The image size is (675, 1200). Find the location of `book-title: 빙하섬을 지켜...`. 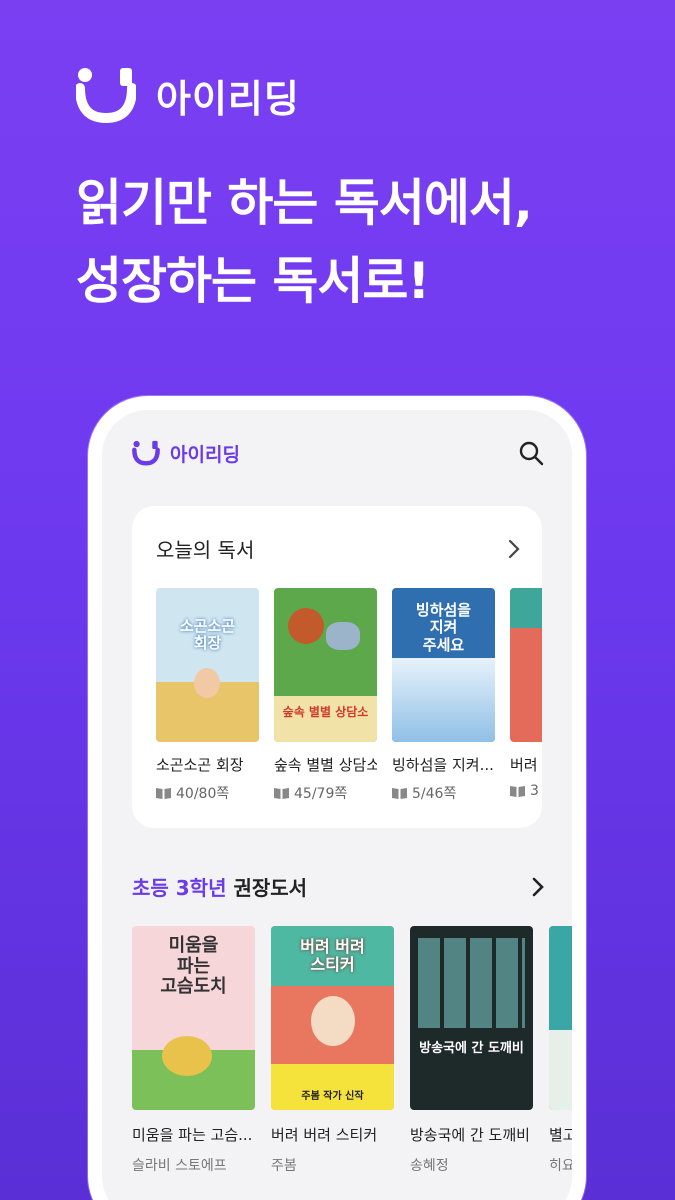

book-title: 빙하섬을 지켜... is located at coordinates (443, 765).